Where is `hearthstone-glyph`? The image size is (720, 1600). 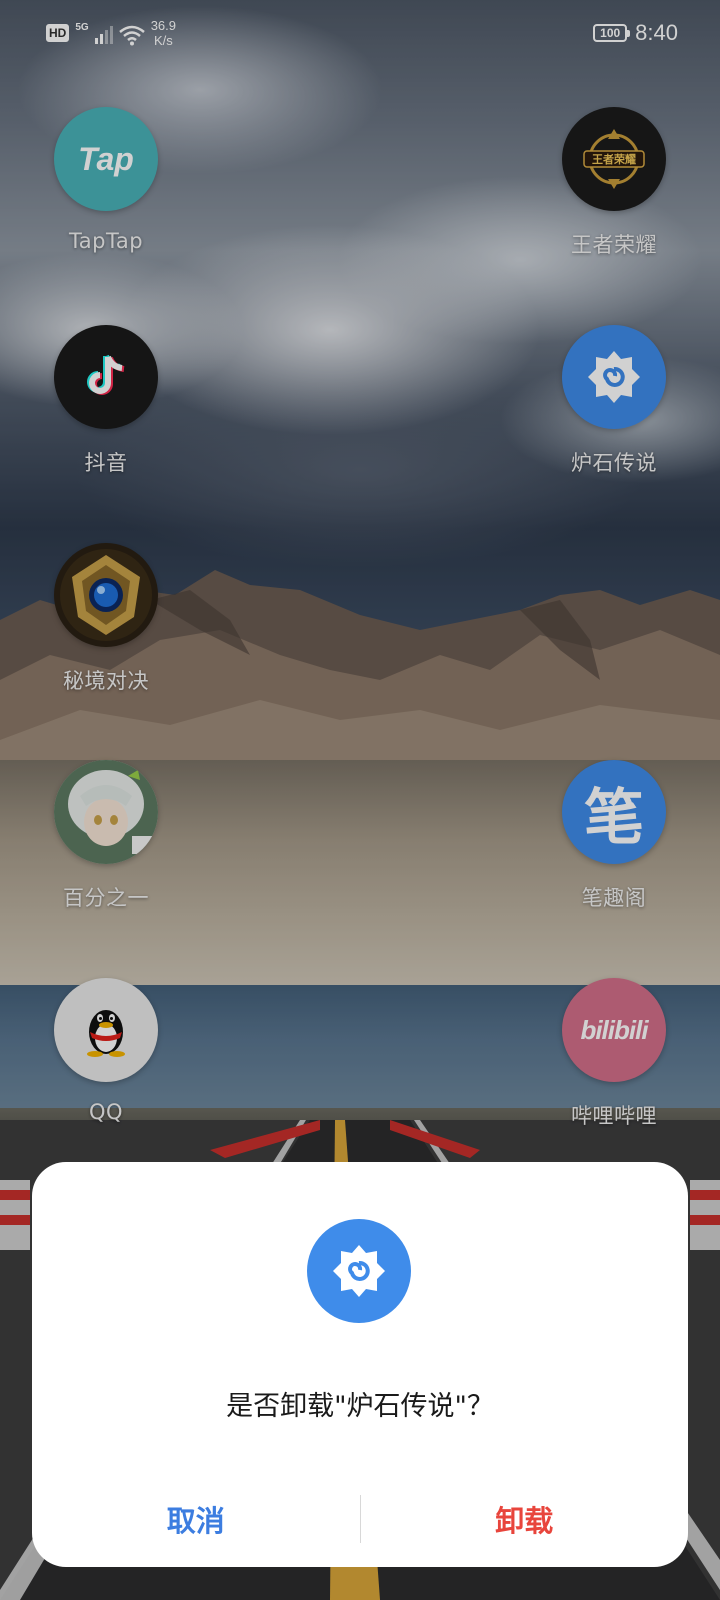 hearthstone-glyph is located at coordinates (359, 1271).